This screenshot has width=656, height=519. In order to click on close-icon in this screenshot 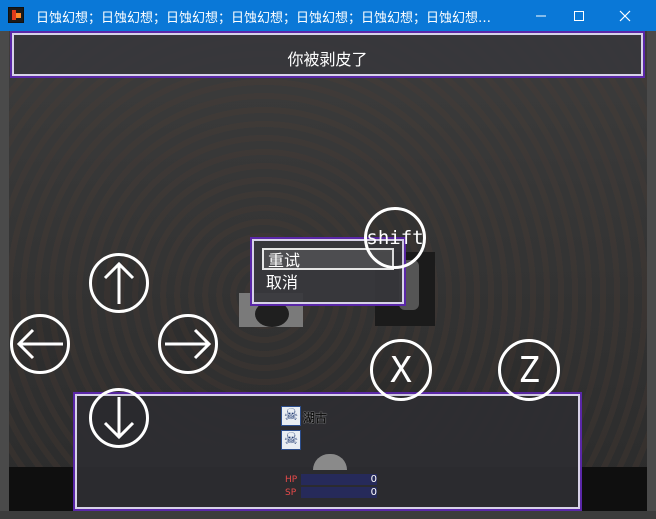, I will do `click(625, 15)`.